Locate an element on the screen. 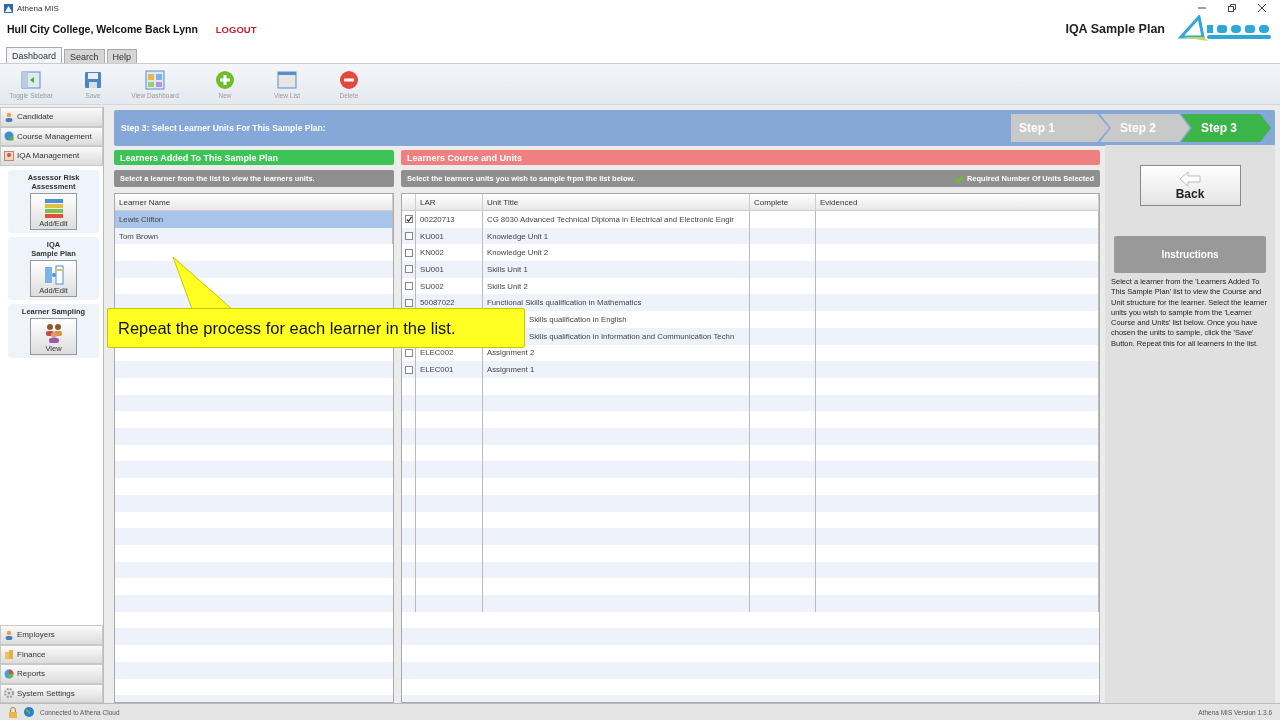 The image size is (1280, 720). lock-icon is located at coordinates (13, 712).